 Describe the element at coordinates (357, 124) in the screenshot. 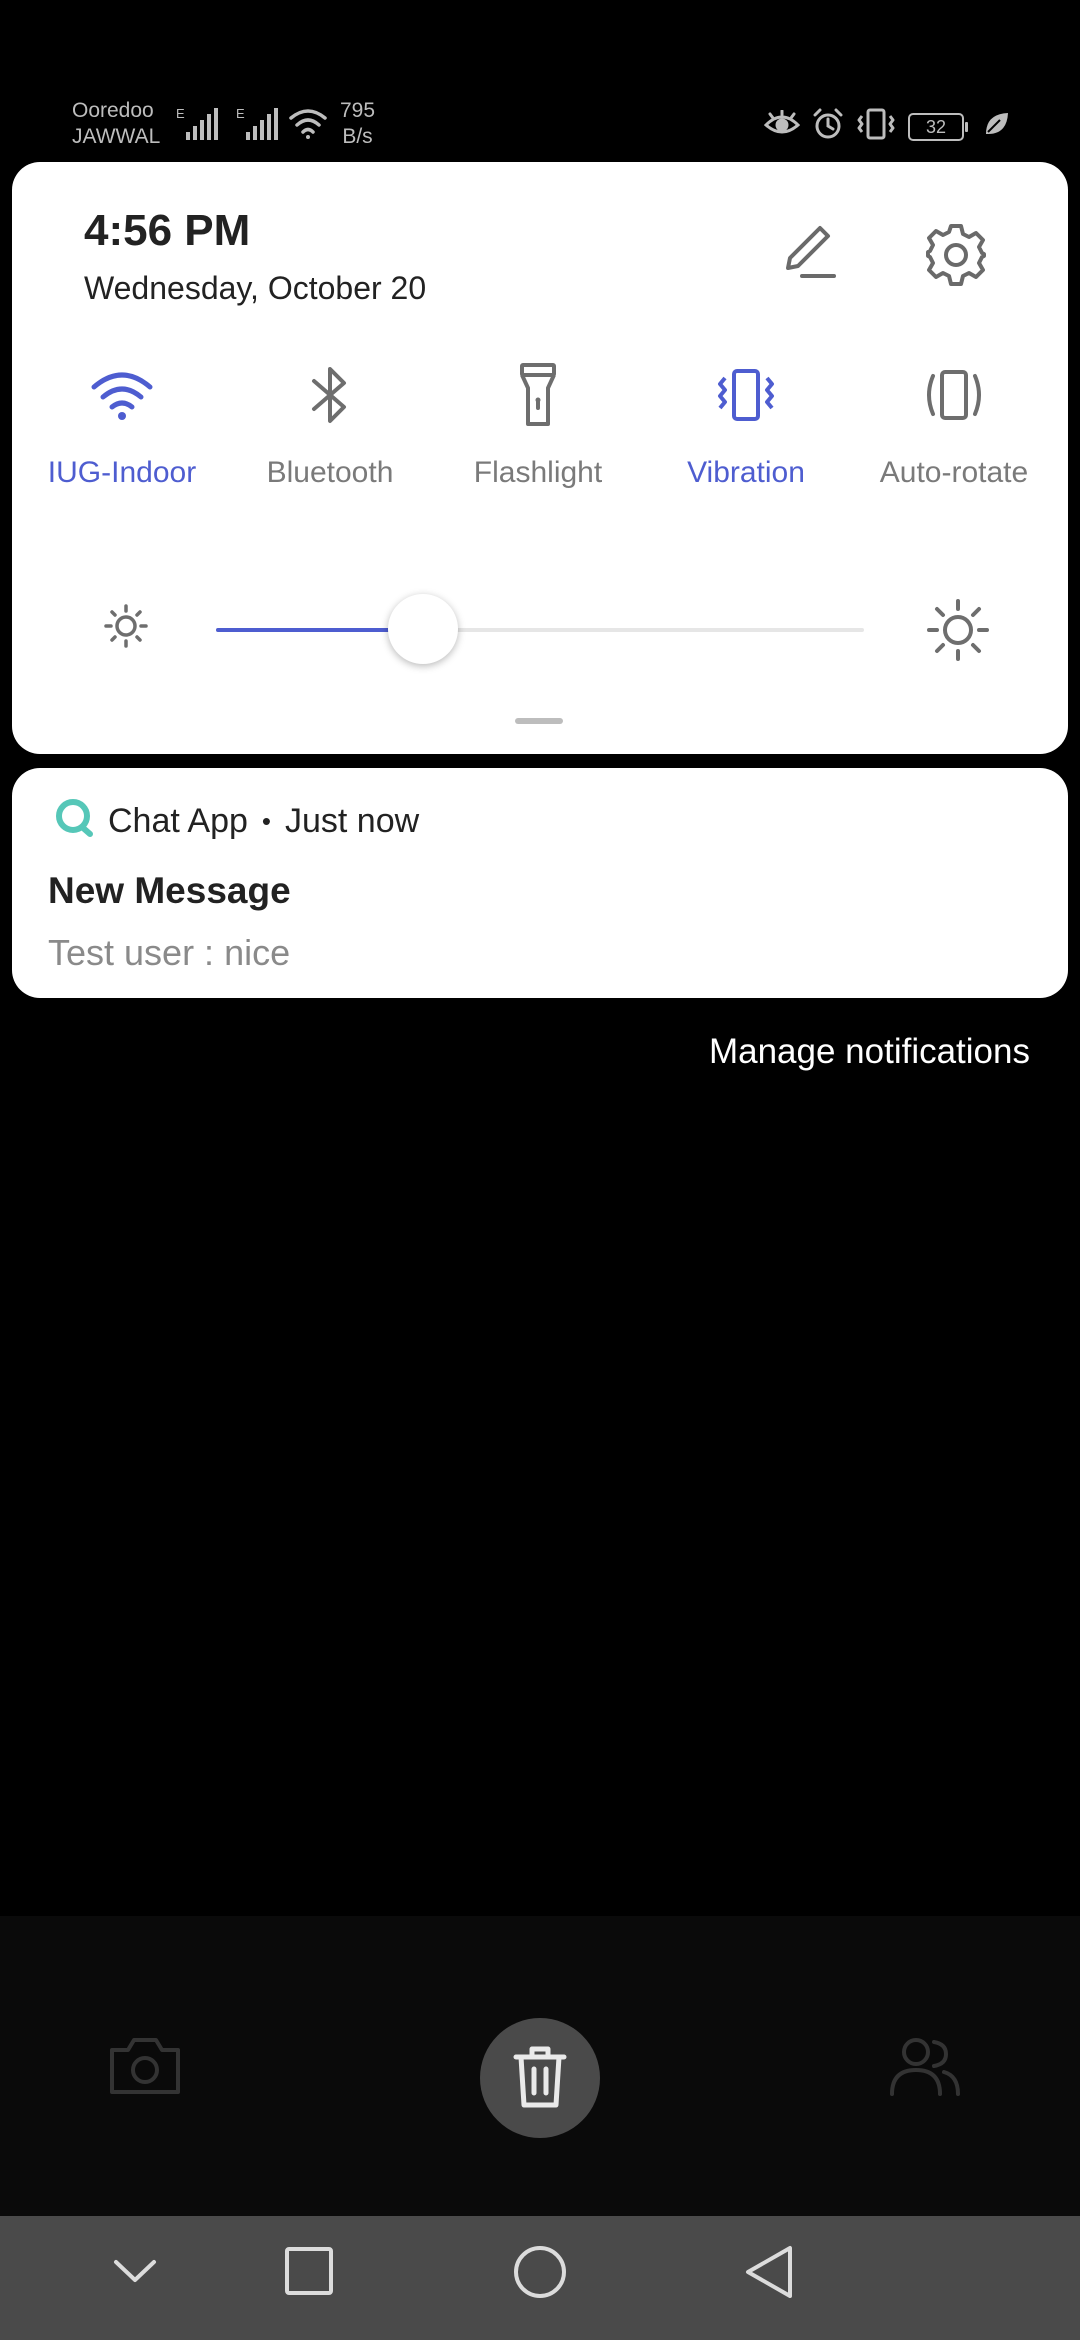

I see `network-speed: 795 B/s` at that location.